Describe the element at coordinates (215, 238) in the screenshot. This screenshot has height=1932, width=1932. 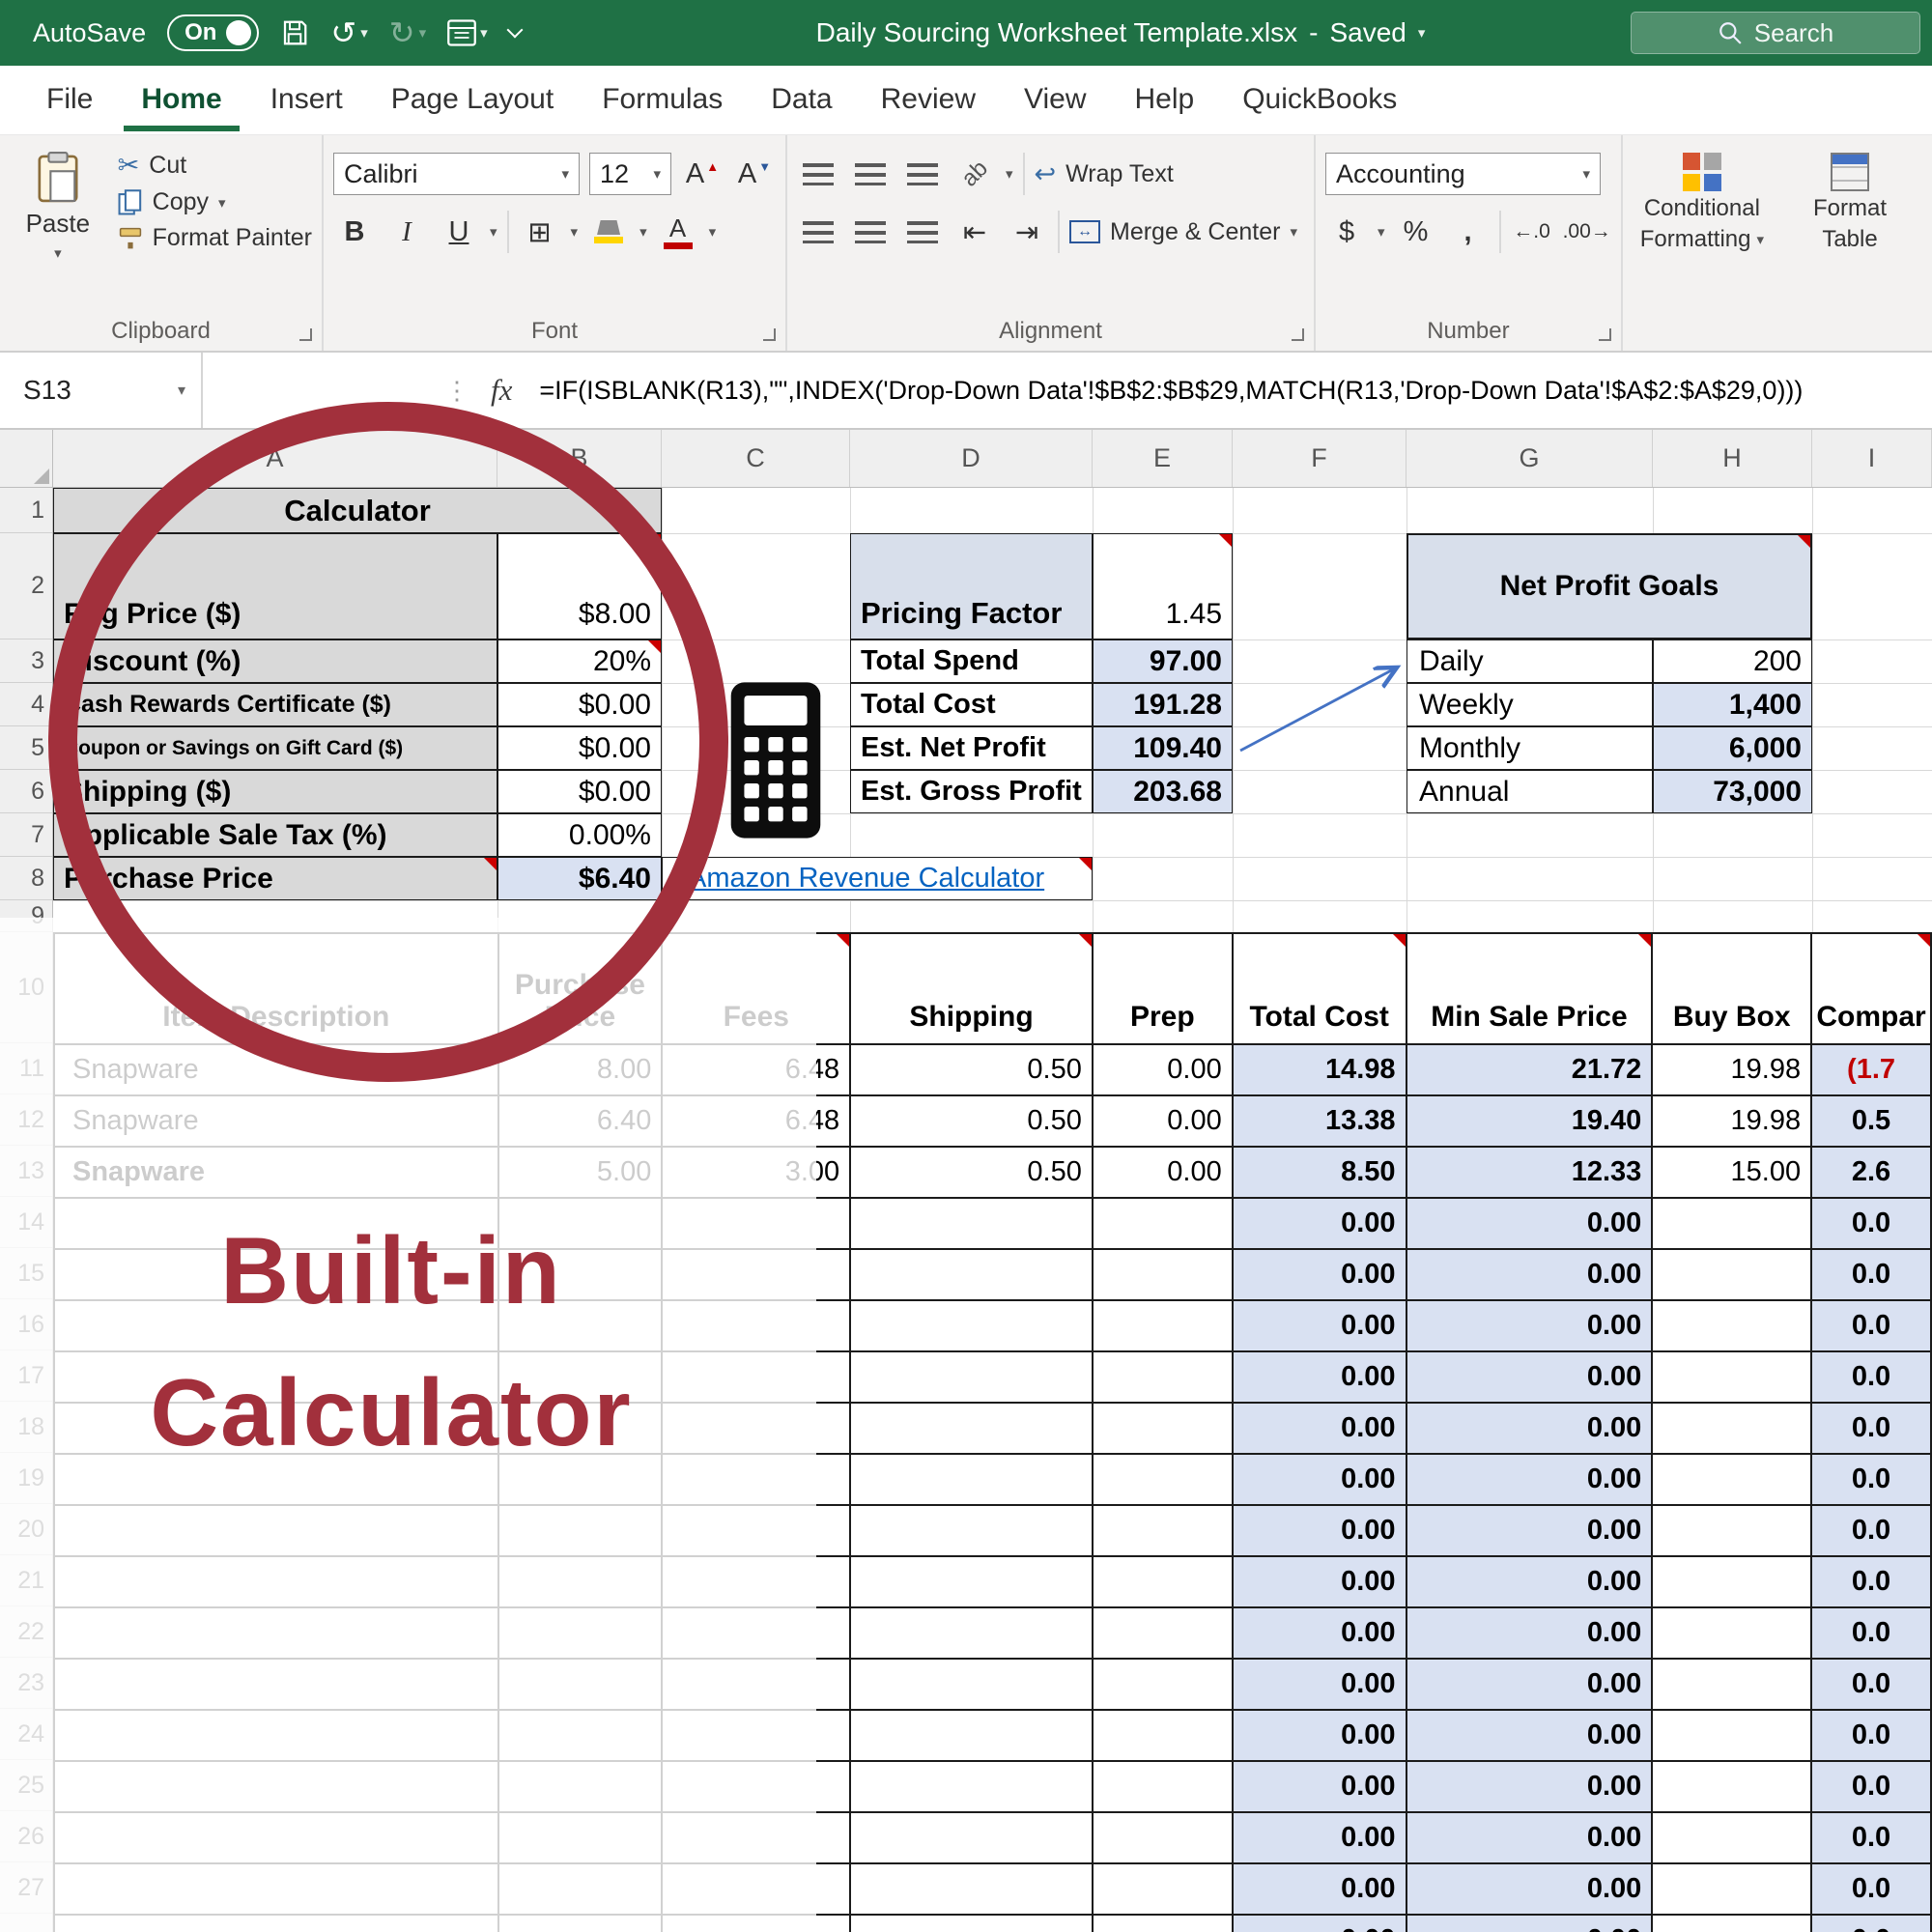
I see `format-painter-button: Format Painter` at that location.